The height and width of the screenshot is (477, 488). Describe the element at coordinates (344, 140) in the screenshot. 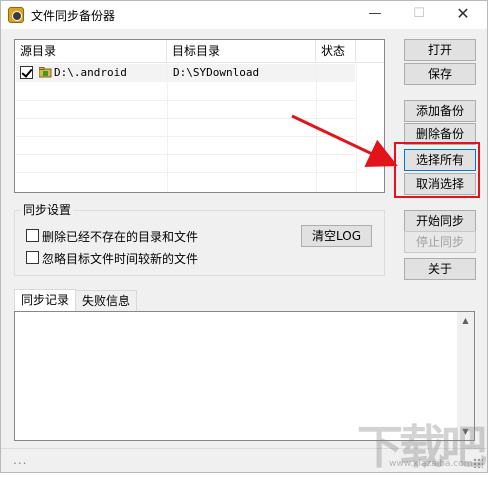

I see `annotation-arrow-icon` at that location.